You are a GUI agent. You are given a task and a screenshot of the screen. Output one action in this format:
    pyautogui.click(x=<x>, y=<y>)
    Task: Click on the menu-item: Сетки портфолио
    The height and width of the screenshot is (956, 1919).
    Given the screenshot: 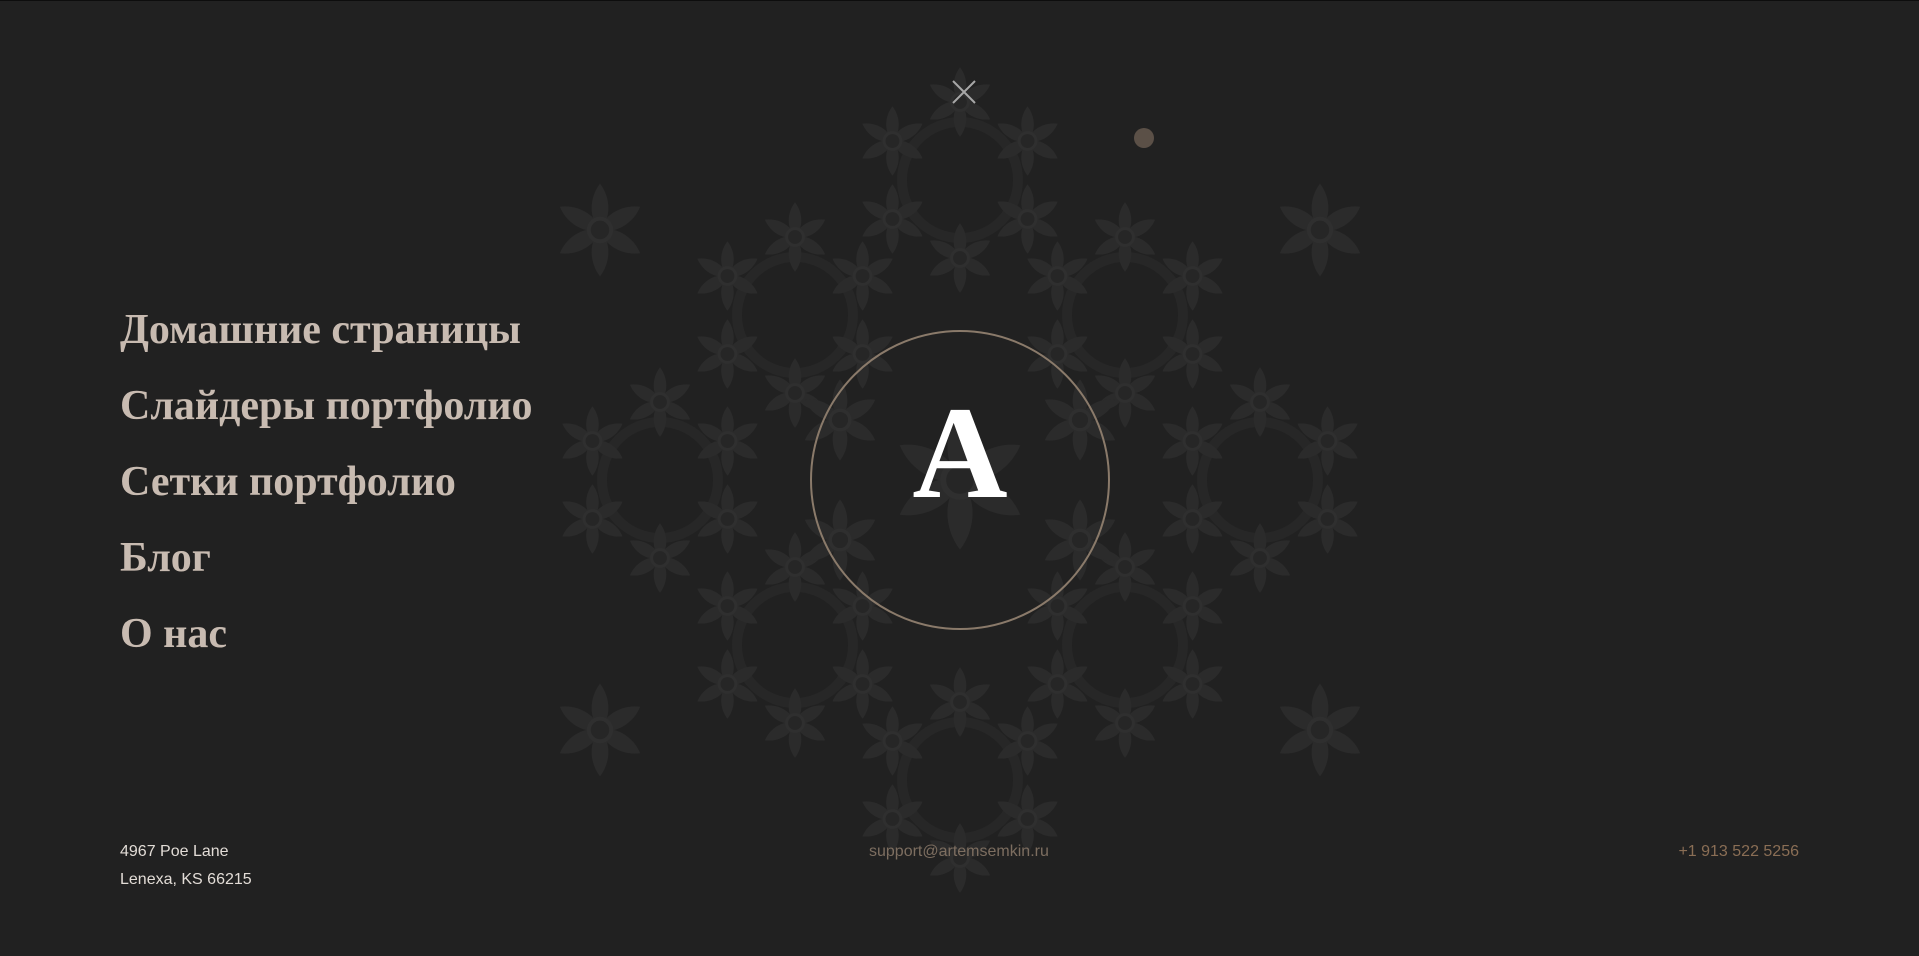 What is the action you would take?
    pyautogui.click(x=326, y=492)
    